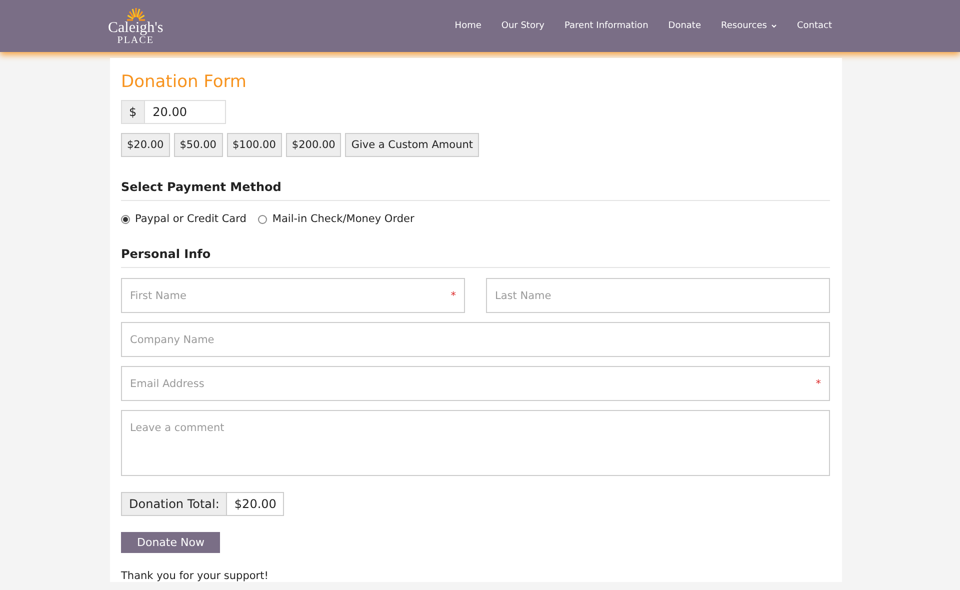  What do you see at coordinates (173, 340) in the screenshot?
I see `placeholder-text: Company Name` at bounding box center [173, 340].